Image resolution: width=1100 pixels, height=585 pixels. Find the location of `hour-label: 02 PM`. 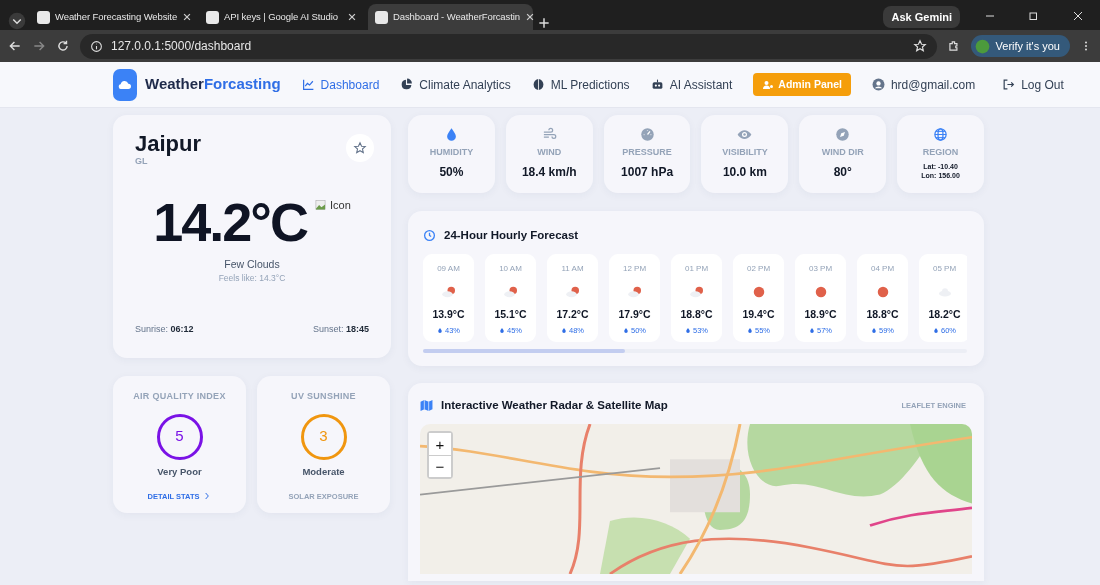

hour-label: 02 PM is located at coordinates (758, 269).